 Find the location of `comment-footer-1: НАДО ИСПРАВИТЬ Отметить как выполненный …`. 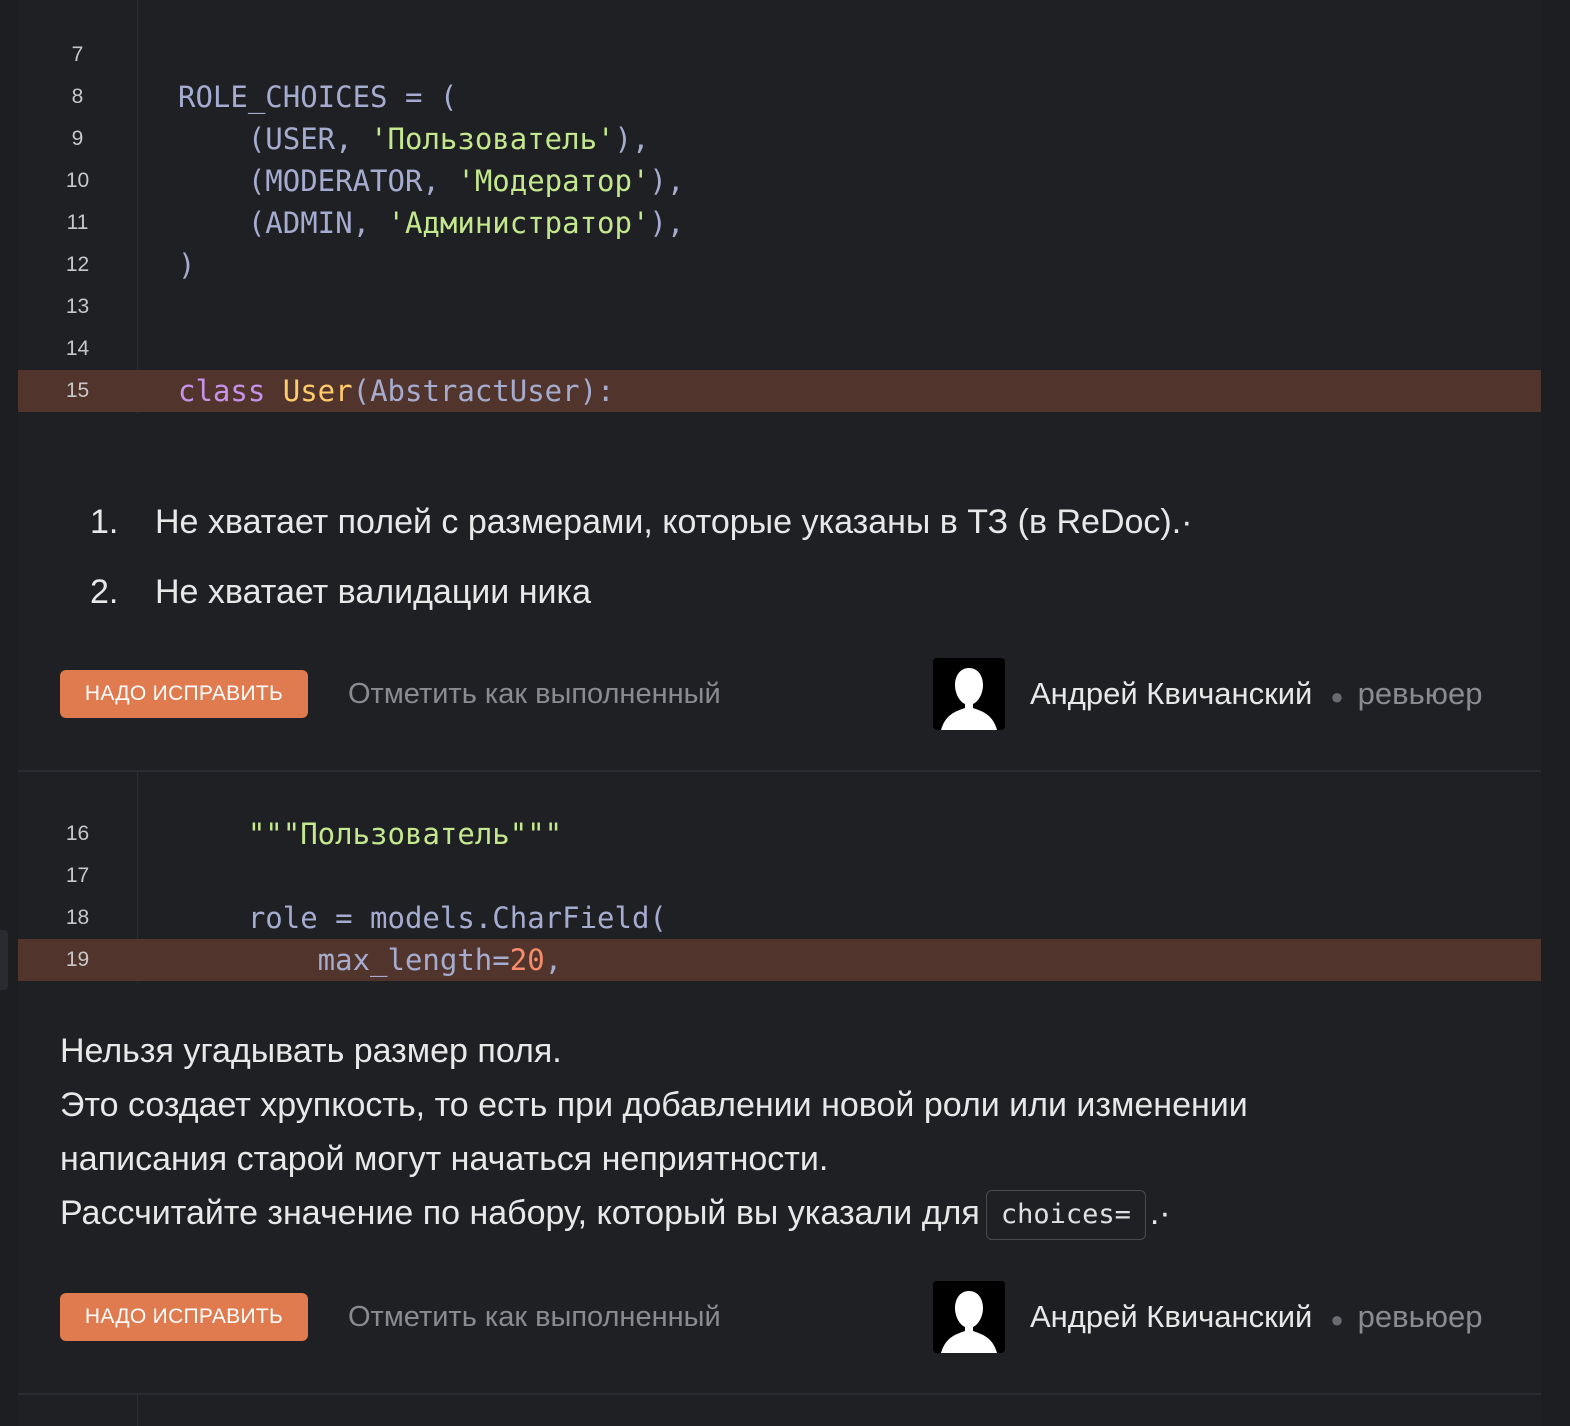

comment-footer-1: НАДО ИСПРАВИТЬ Отметить как выполненный … is located at coordinates (780, 694).